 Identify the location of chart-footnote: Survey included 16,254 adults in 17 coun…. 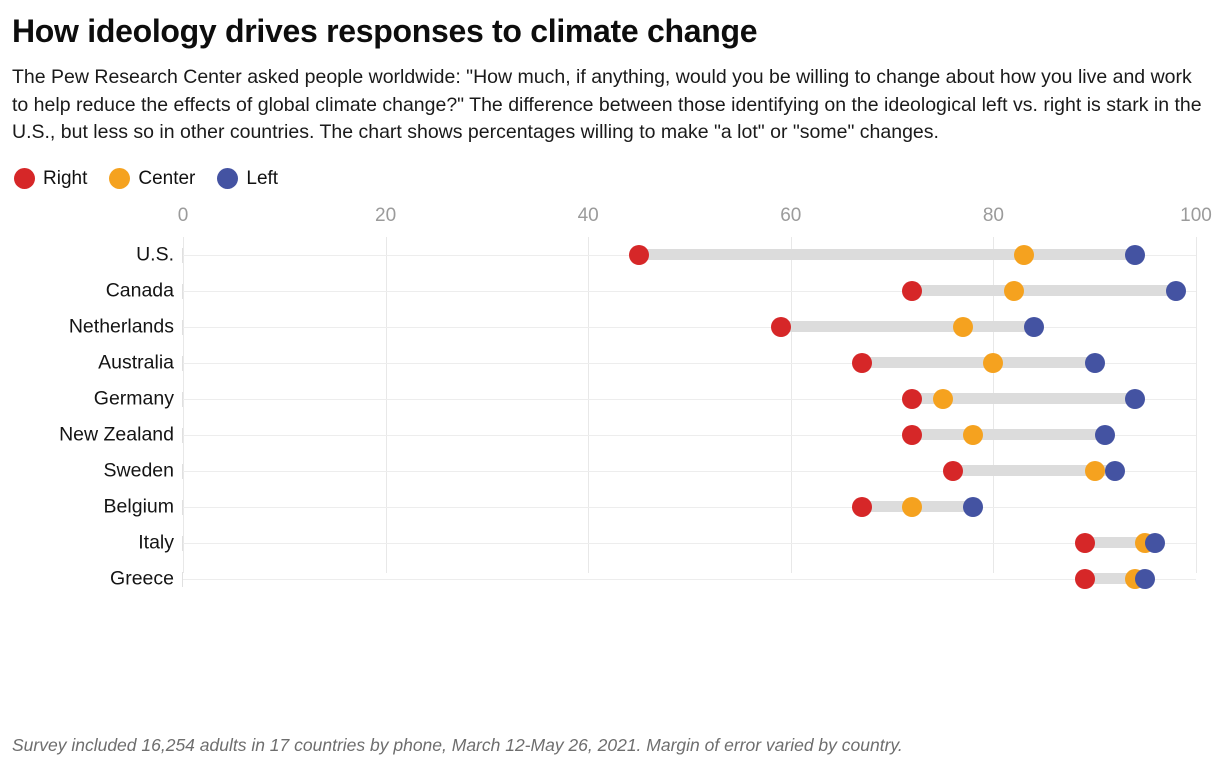
(457, 745).